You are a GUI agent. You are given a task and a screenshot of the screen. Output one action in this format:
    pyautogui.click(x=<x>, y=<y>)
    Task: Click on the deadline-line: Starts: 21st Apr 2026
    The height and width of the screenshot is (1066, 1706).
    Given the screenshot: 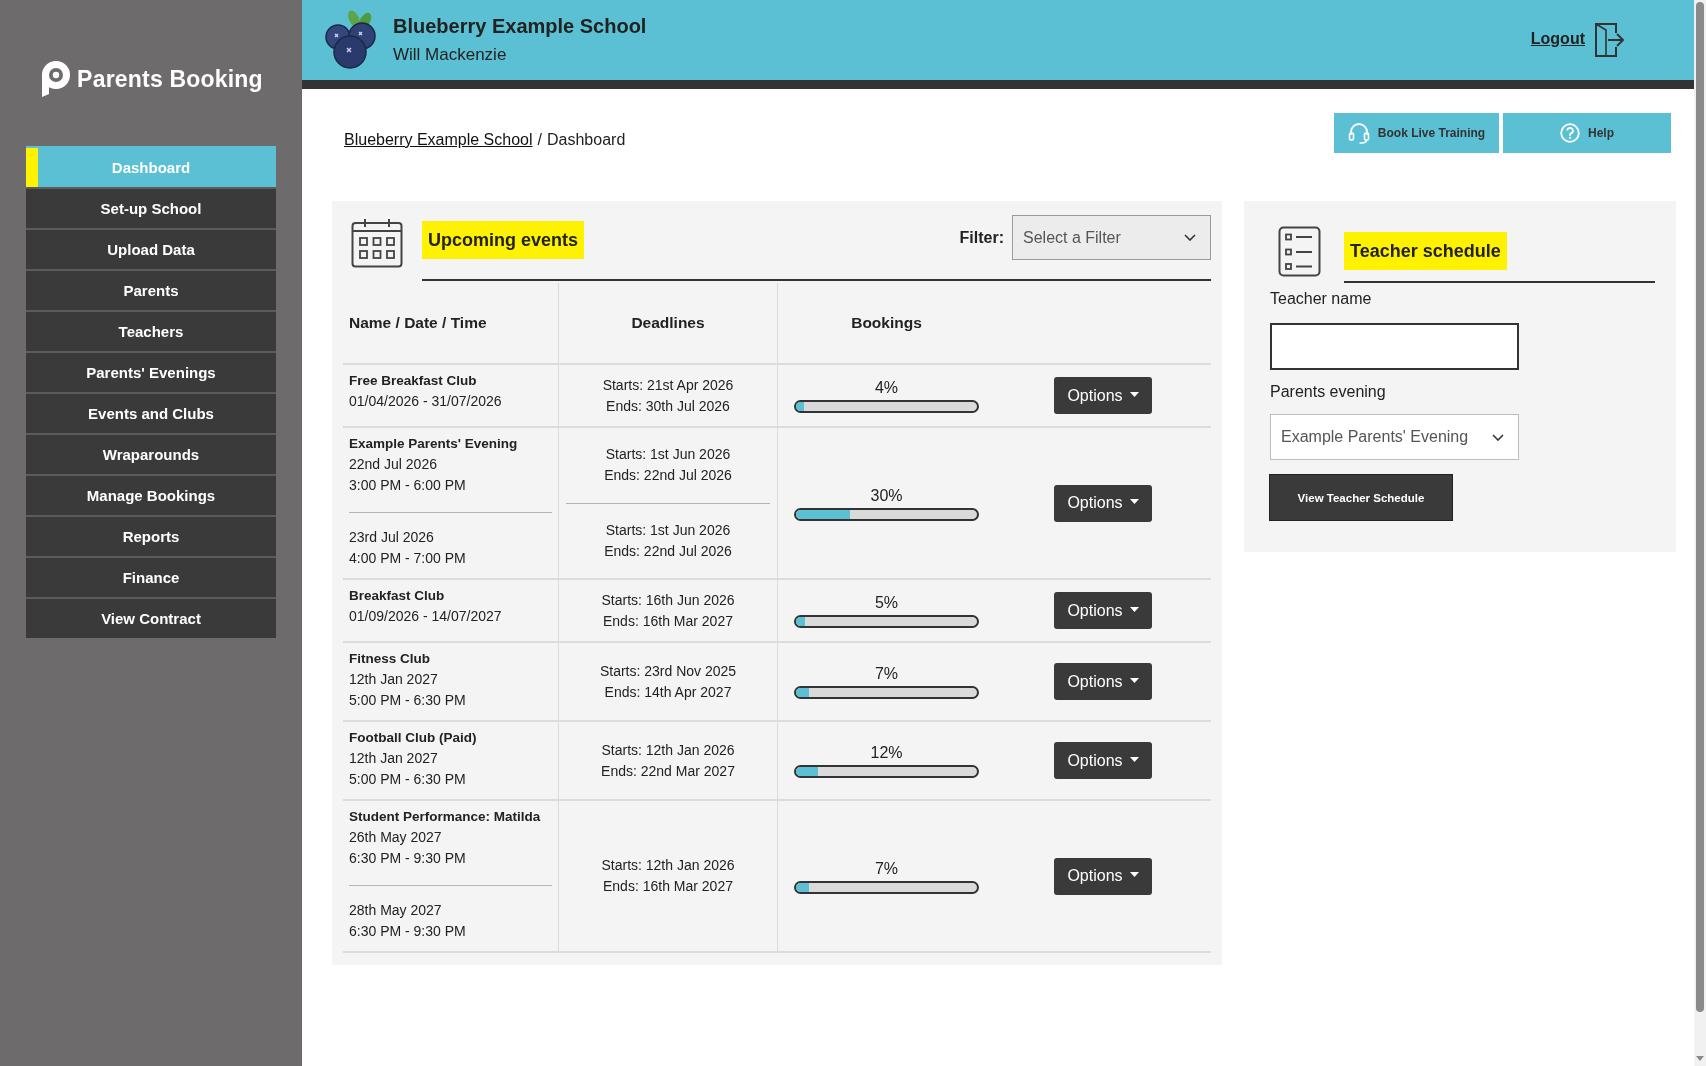 What is the action you would take?
    pyautogui.click(x=668, y=385)
    